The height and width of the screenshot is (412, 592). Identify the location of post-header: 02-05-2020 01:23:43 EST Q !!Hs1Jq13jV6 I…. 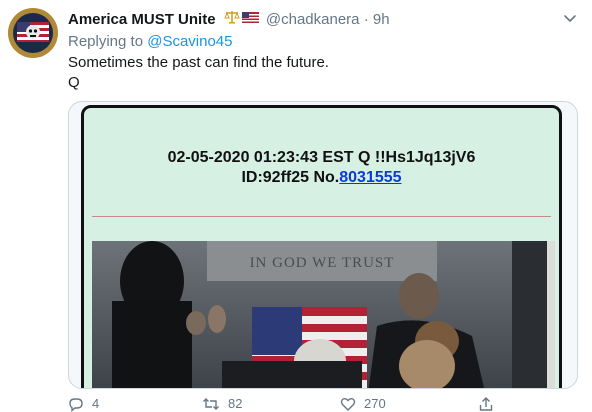
(321, 168).